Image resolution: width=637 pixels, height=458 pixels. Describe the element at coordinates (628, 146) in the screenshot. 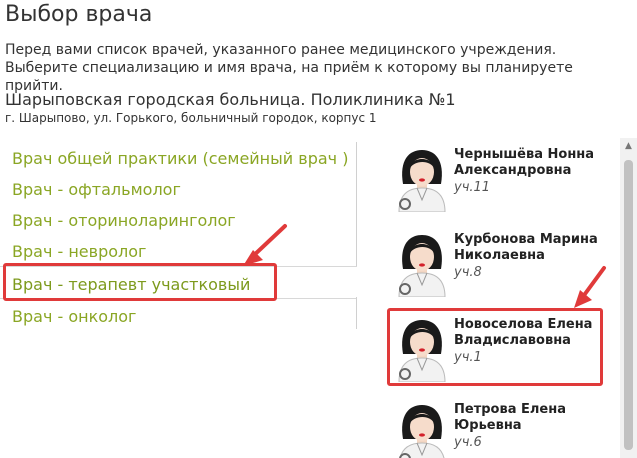

I see `chevron-up-icon: ▲` at that location.